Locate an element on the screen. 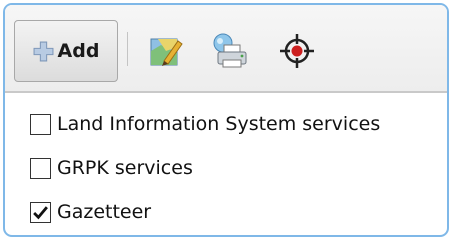 This screenshot has height=242, width=454. layer-item-gazetteer: Gazetteer is located at coordinates (205, 212).